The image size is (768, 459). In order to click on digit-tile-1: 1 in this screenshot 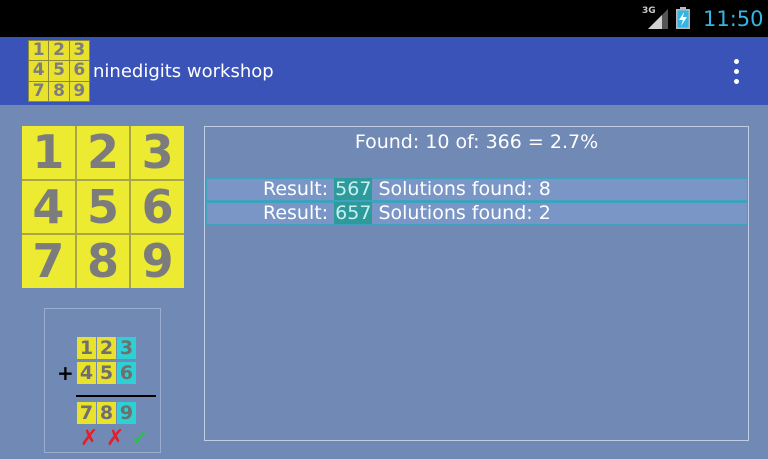, I will do `click(48, 152)`.